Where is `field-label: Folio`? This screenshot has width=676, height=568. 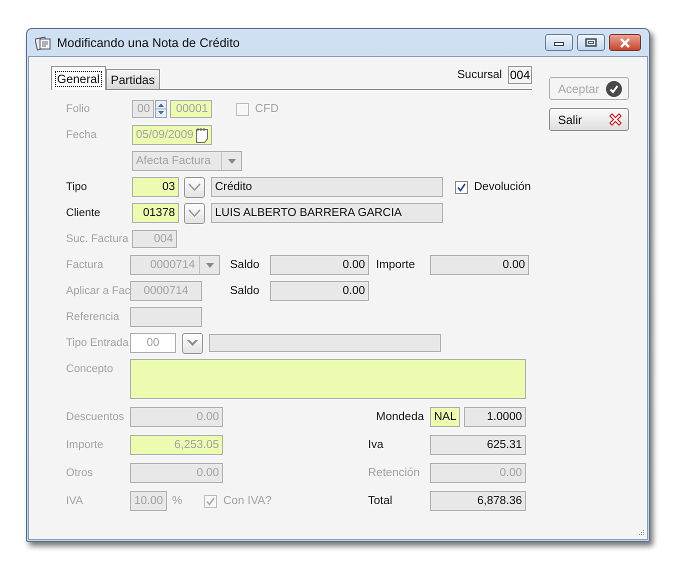
field-label: Folio is located at coordinates (78, 109).